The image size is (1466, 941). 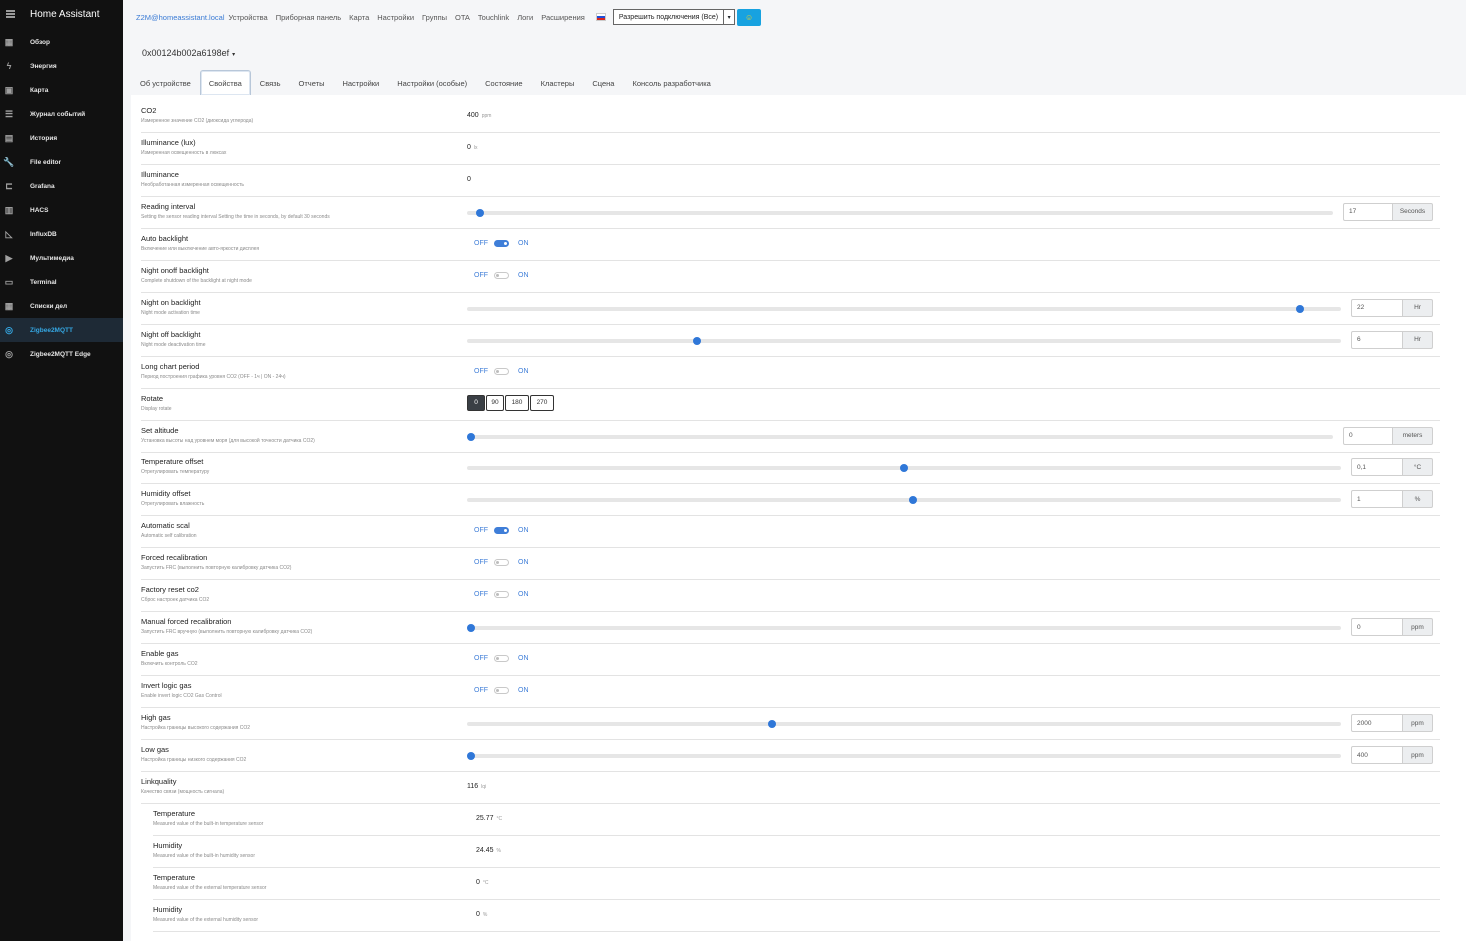 What do you see at coordinates (188, 53) in the screenshot?
I see `device-selector: 0x00124b002a6198ef ▾` at bounding box center [188, 53].